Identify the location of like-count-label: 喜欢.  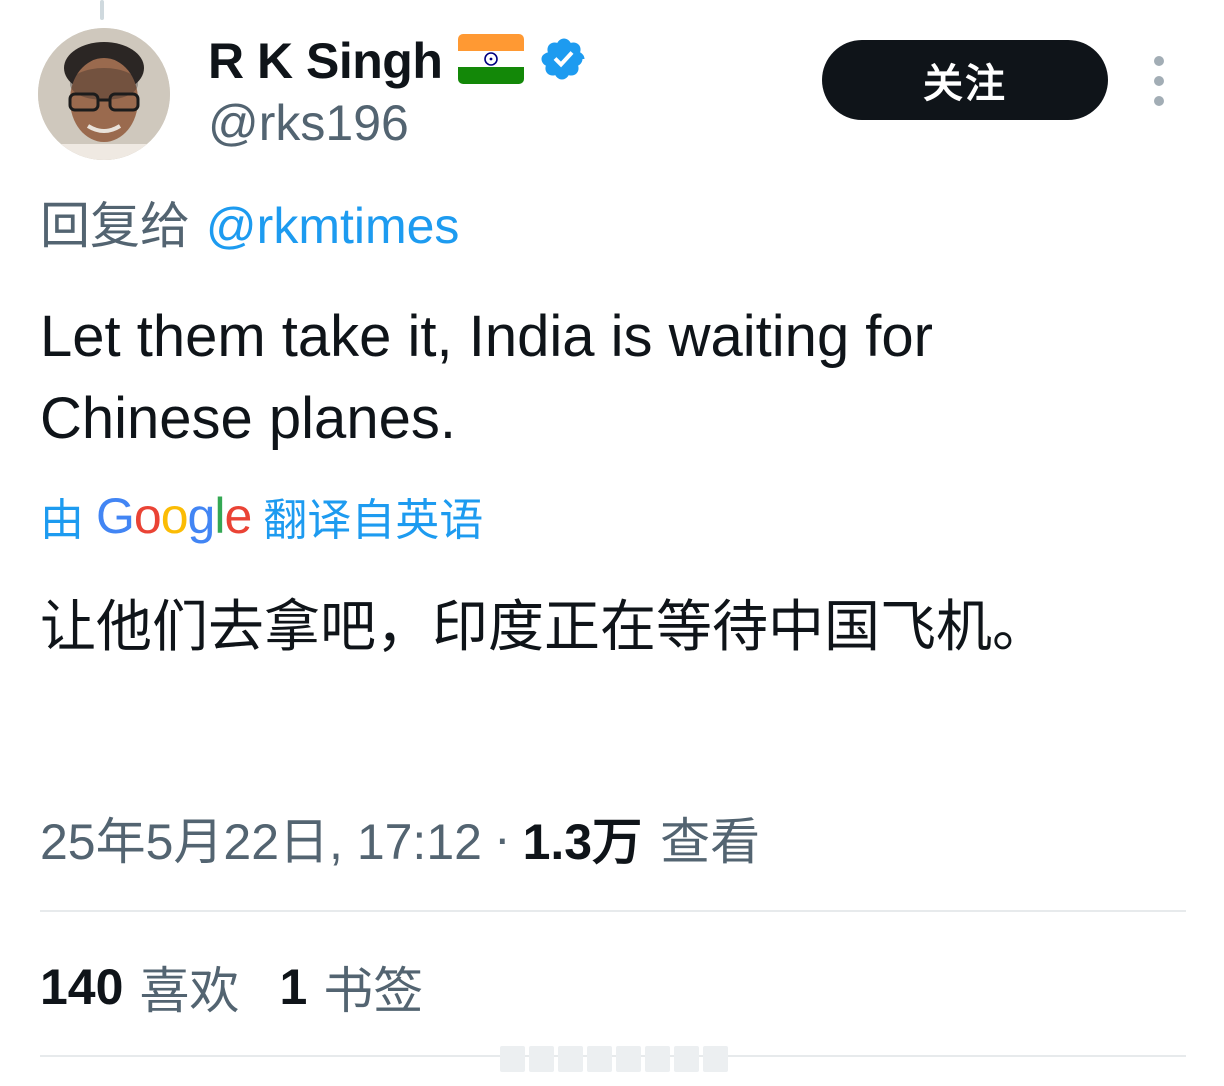
(189, 987).